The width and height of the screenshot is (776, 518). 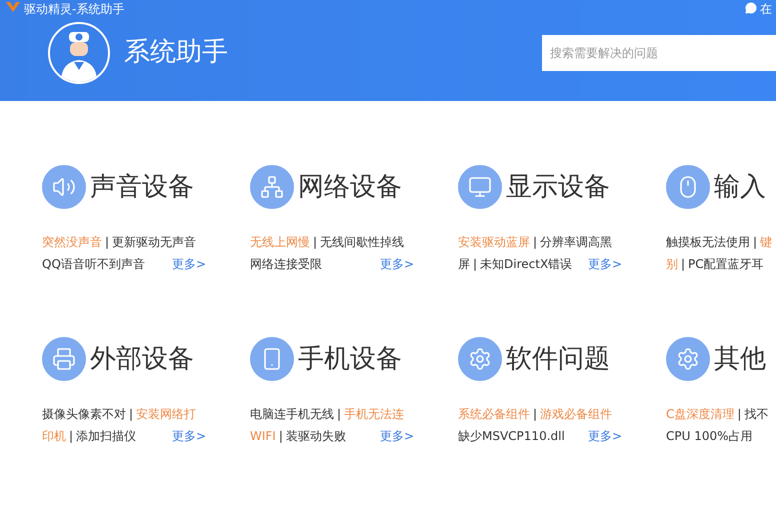 I want to click on problem-link: 缺少MSVCP110.dll, so click(x=511, y=436).